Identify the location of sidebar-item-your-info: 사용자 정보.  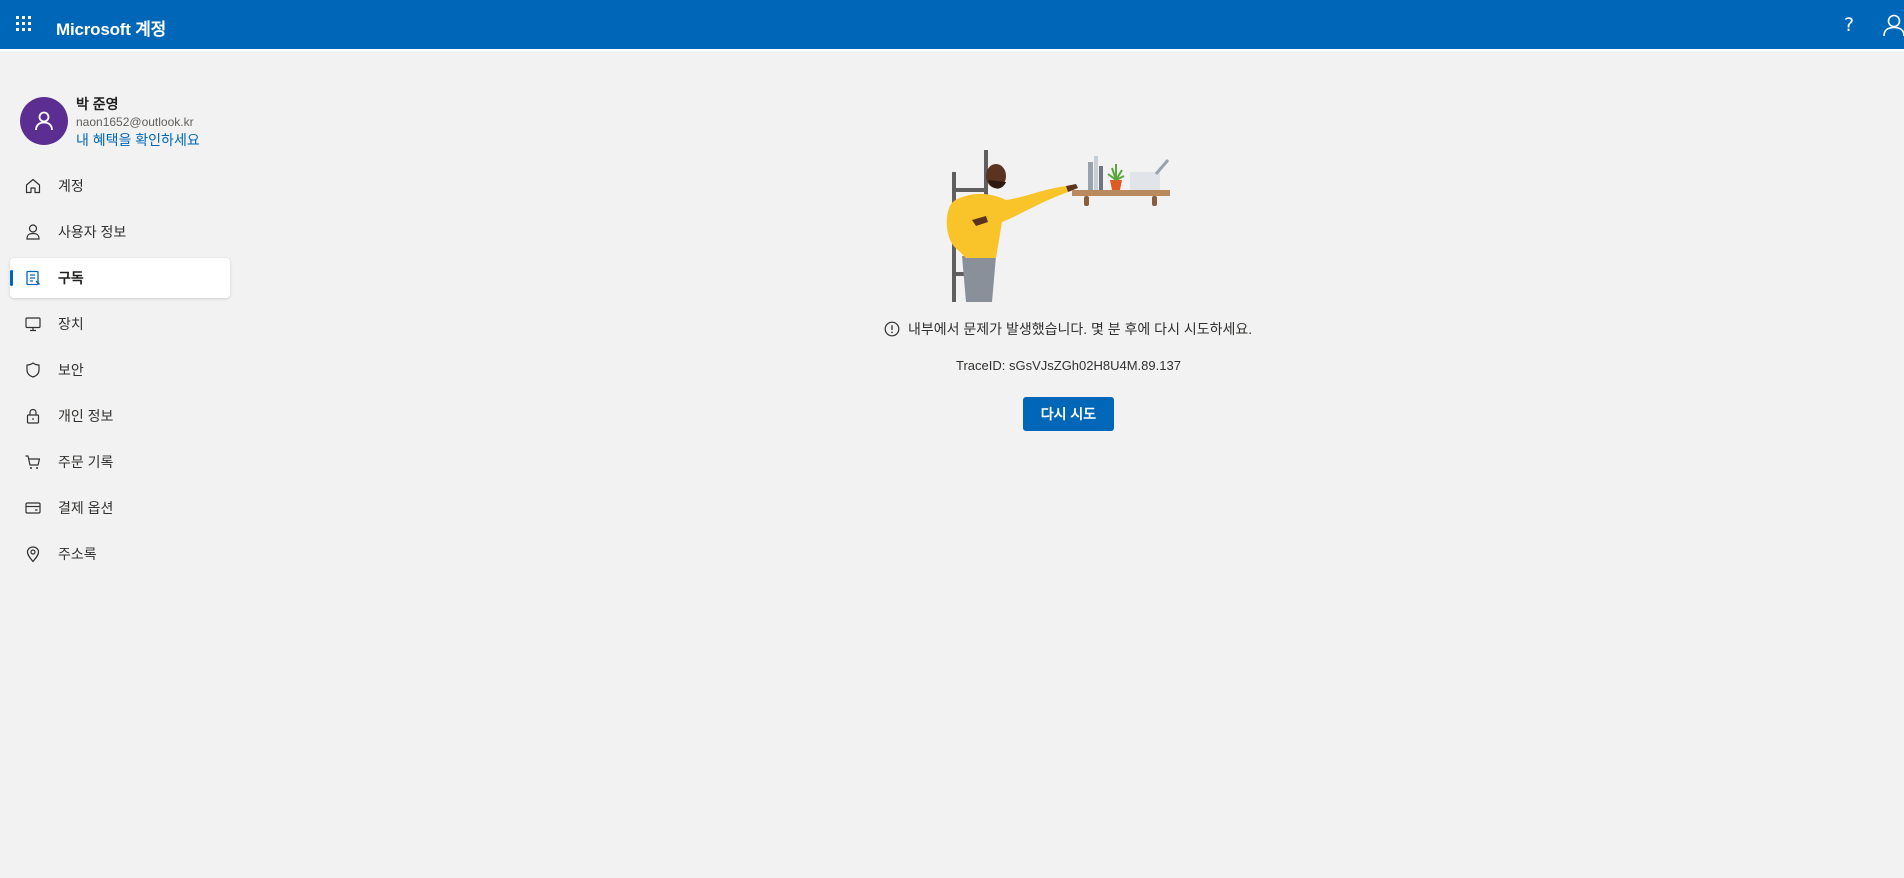
(120, 232).